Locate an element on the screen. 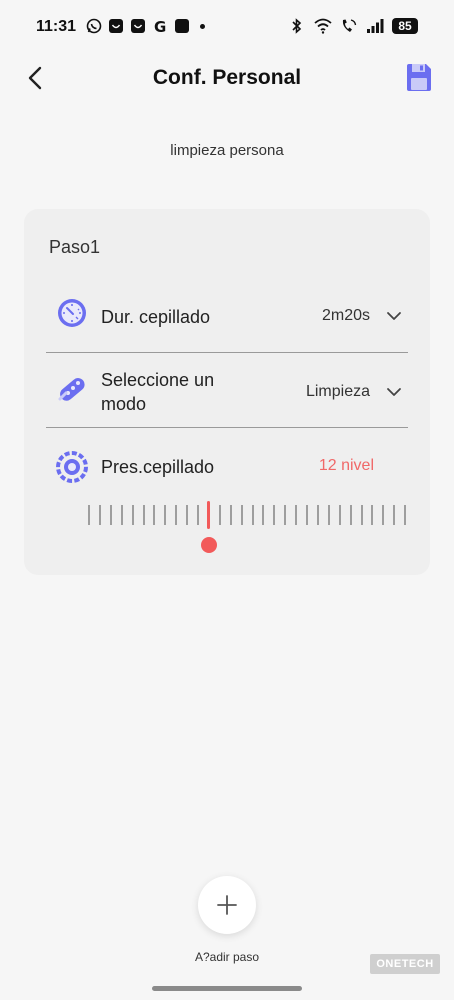 The height and width of the screenshot is (1000, 454). app-header: Conf. Personal is located at coordinates (227, 80).